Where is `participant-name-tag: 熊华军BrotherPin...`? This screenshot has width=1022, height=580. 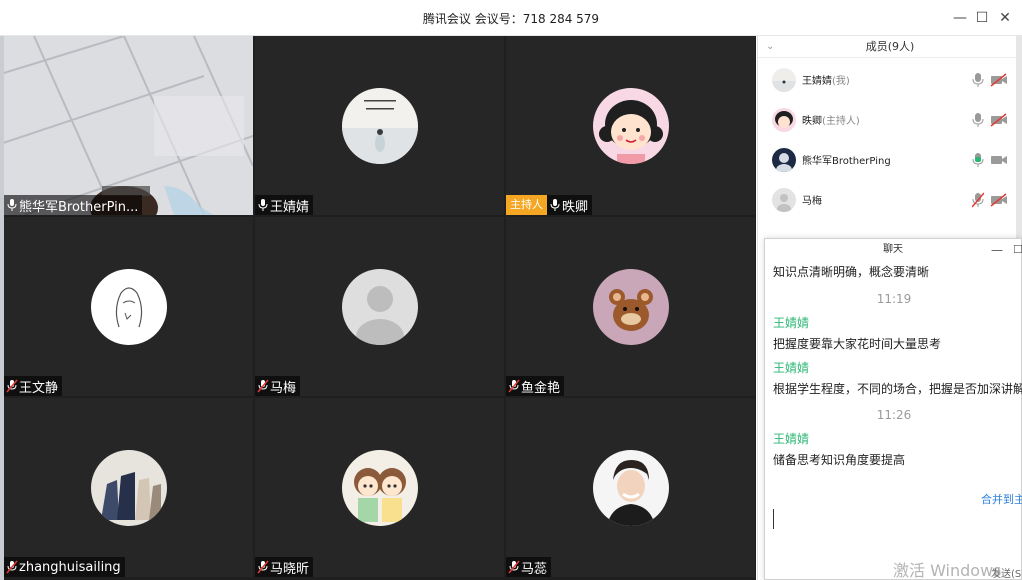 participant-name-tag: 熊华军BrotherPin... is located at coordinates (73, 205).